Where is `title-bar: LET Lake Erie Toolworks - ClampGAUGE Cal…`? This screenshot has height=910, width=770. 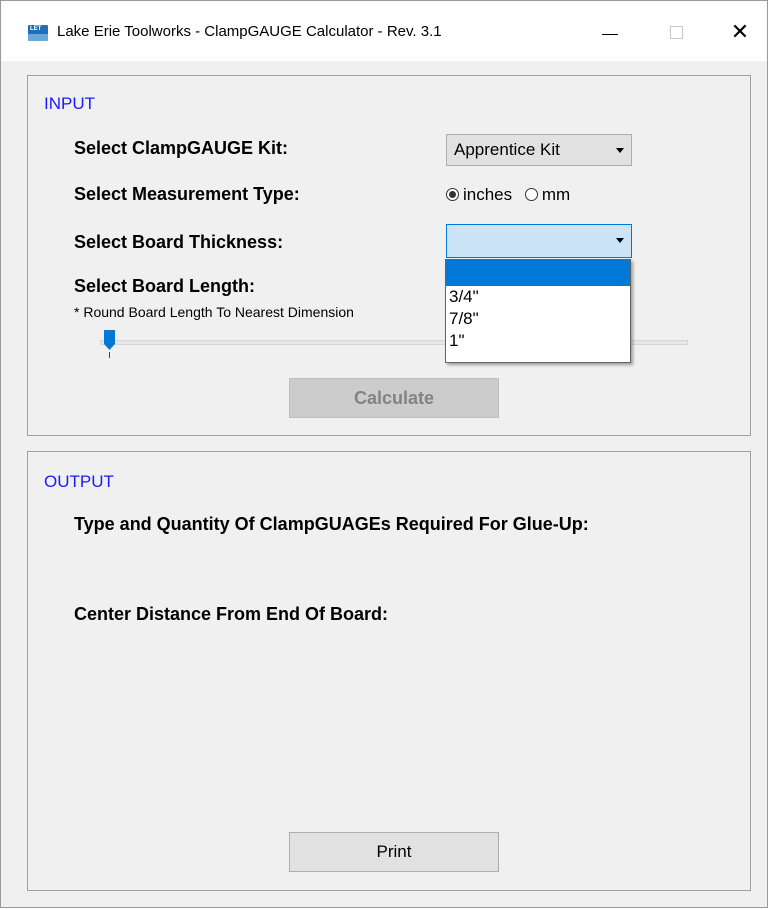 title-bar: LET Lake Erie Toolworks - ClampGAUGE Cal… is located at coordinates (384, 31).